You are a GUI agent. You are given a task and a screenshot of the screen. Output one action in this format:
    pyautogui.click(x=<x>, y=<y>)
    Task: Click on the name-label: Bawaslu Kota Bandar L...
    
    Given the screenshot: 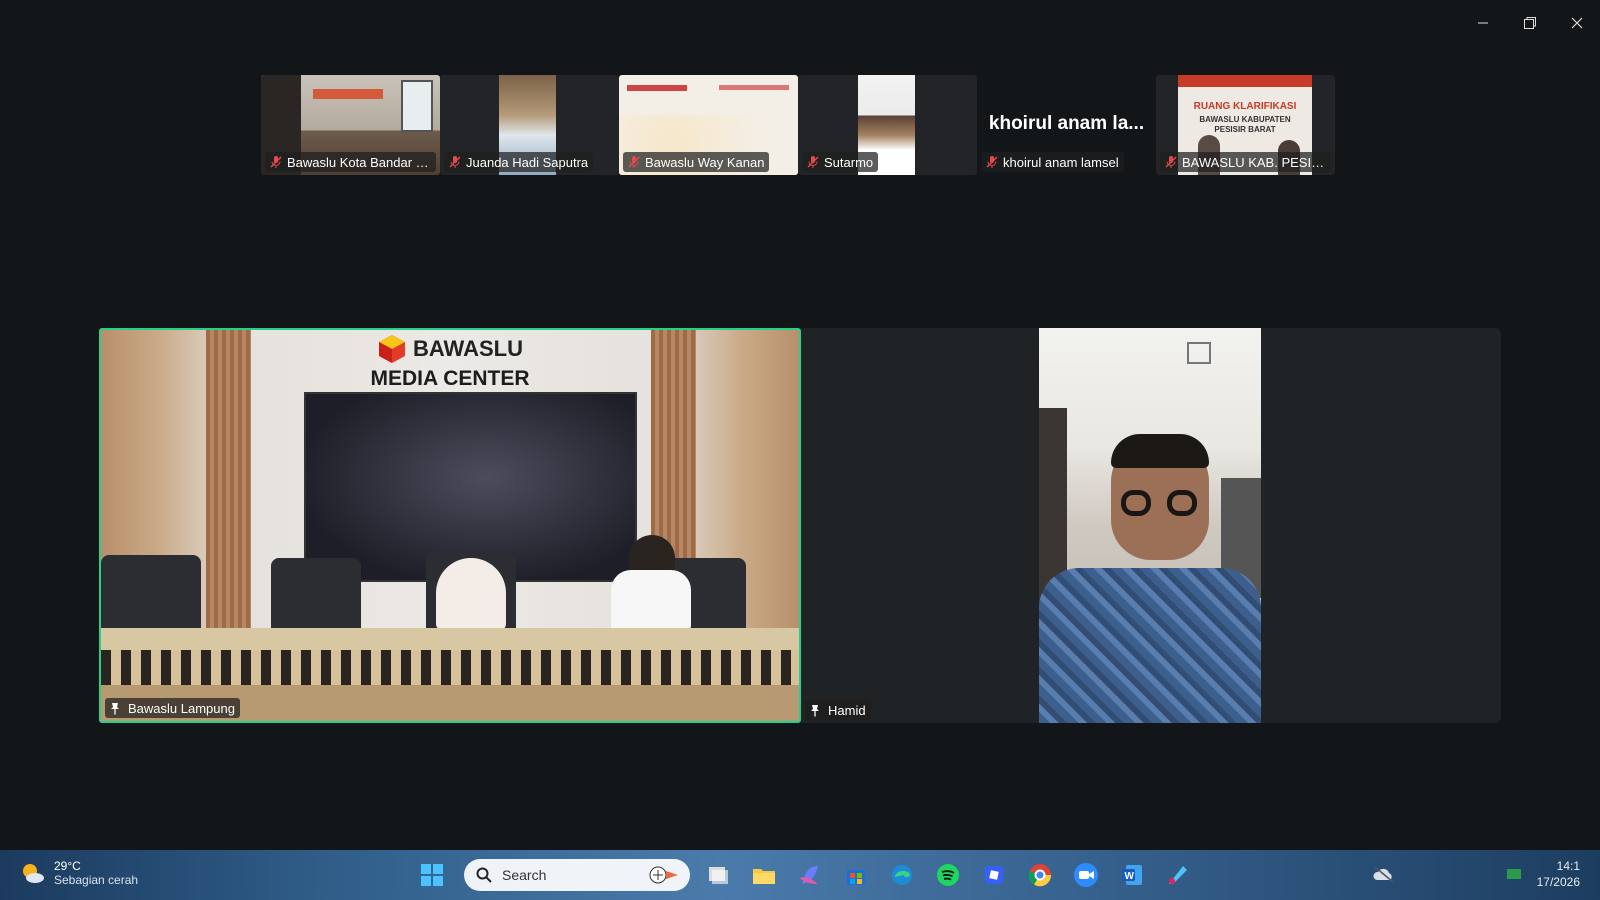 What is the action you would take?
    pyautogui.click(x=350, y=162)
    